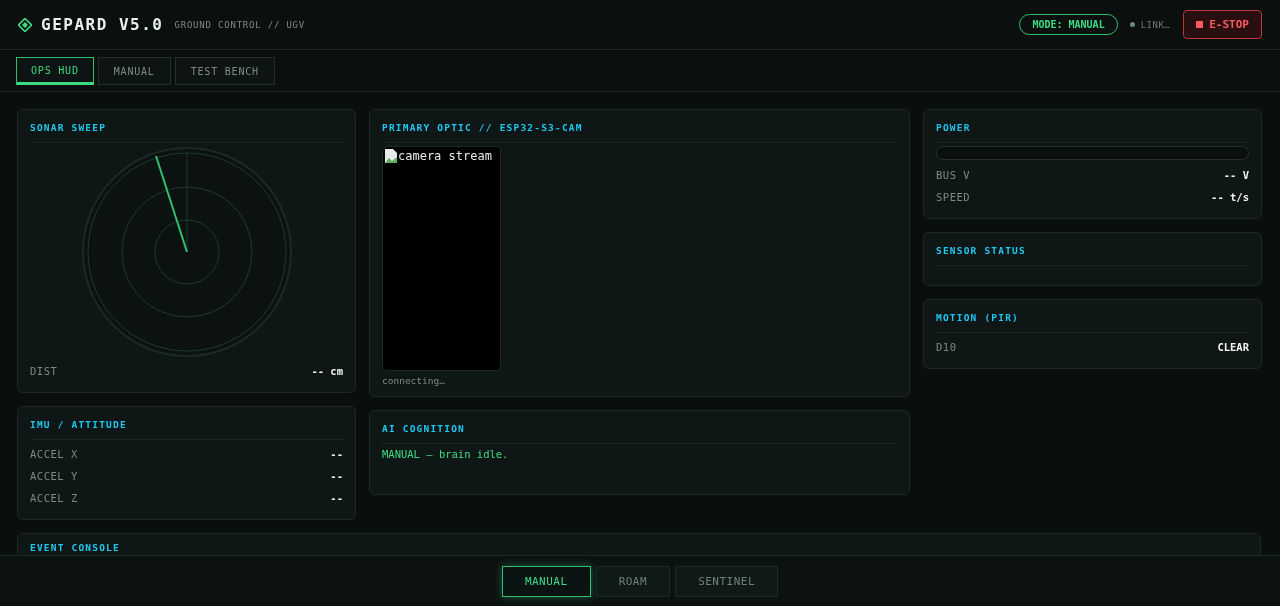  What do you see at coordinates (953, 197) in the screenshot?
I see `reading-label: SPEED` at bounding box center [953, 197].